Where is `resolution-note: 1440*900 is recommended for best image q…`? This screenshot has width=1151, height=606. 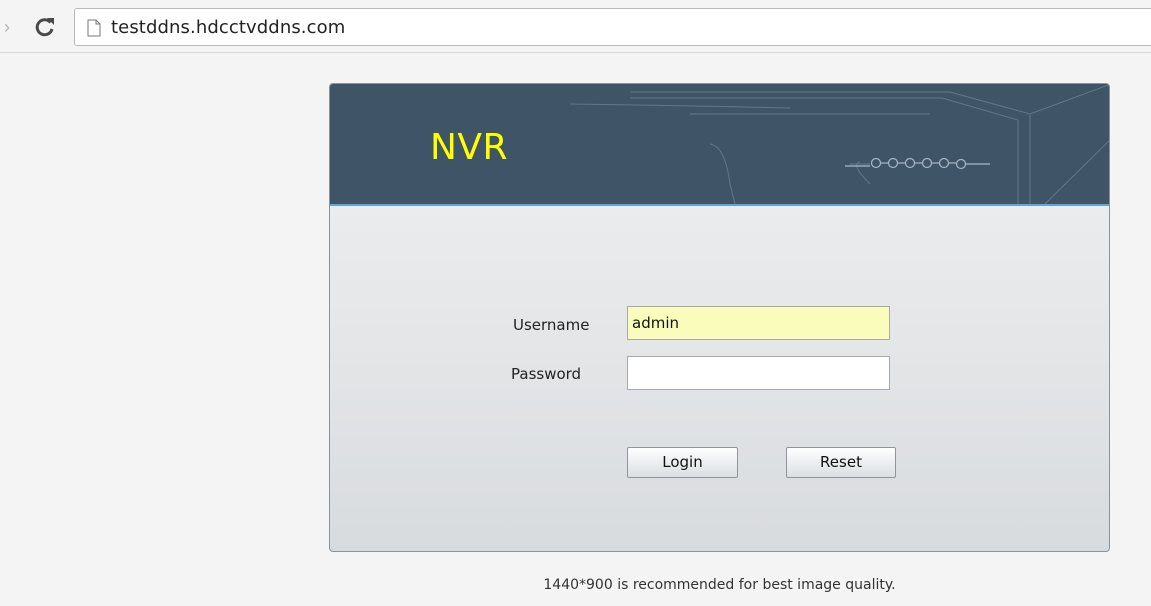
resolution-note: 1440*900 is recommended for best image q… is located at coordinates (719, 585).